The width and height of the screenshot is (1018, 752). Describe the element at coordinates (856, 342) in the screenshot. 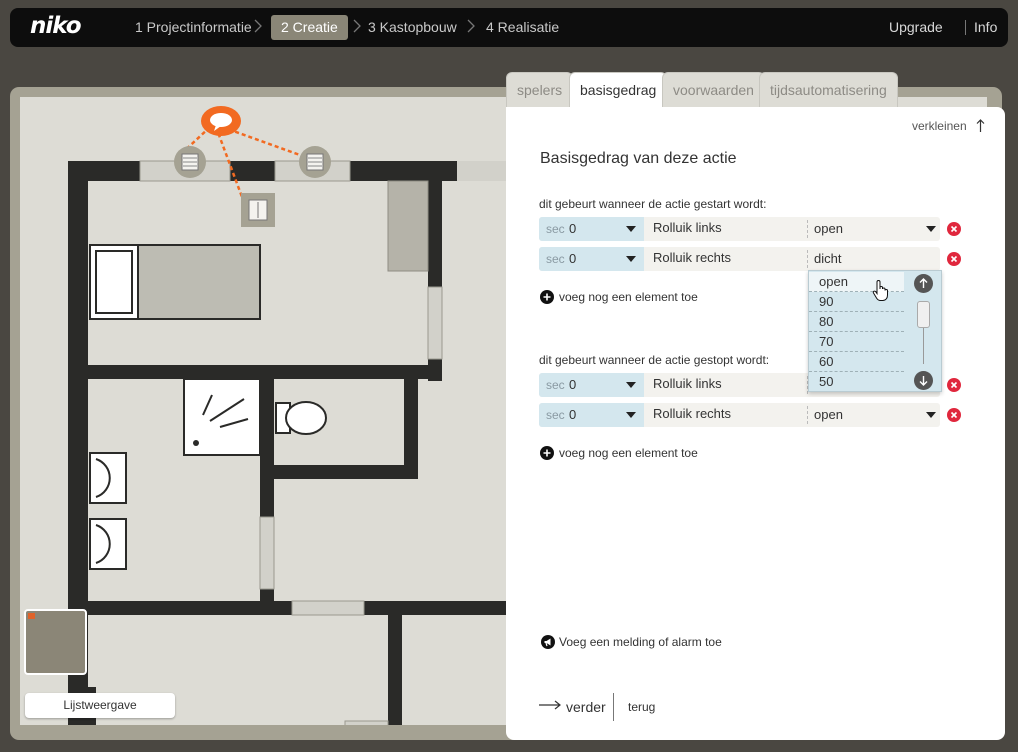

I see `dropdown-option: 70` at that location.